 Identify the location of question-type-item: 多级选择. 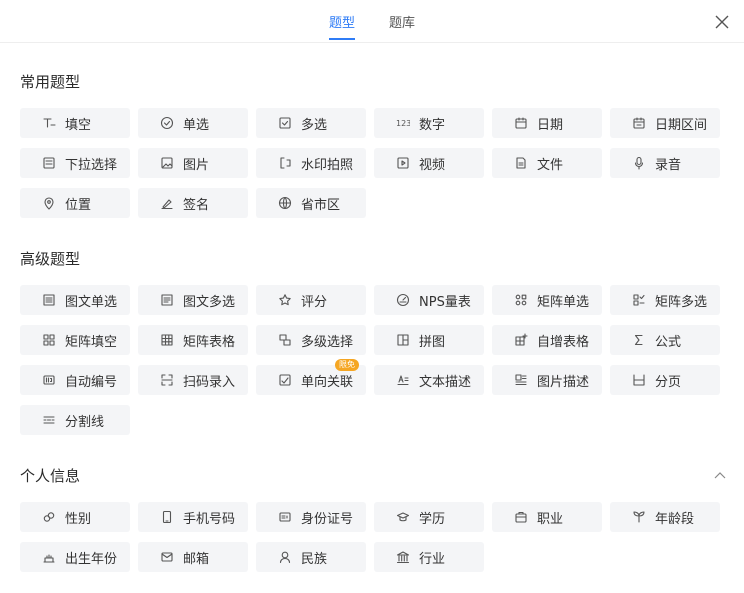
(311, 340).